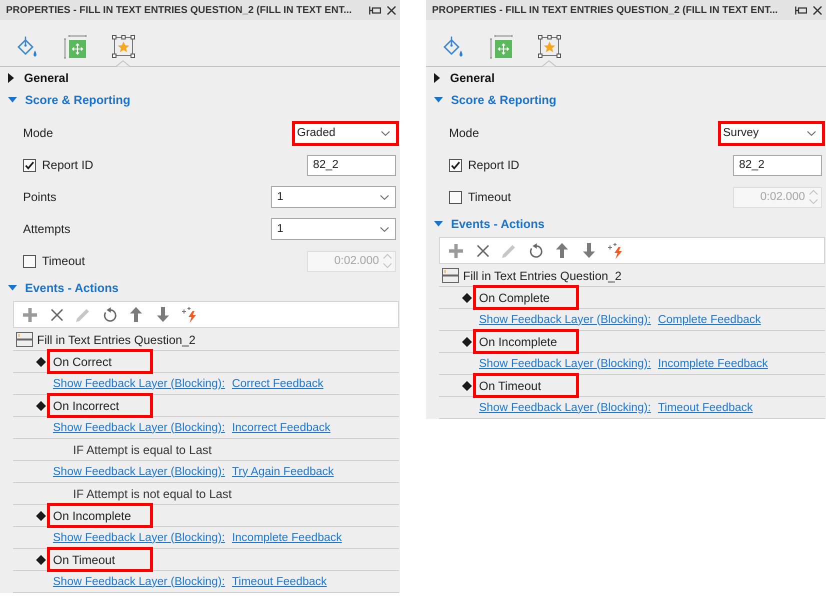 Image resolution: width=826 pixels, height=611 pixels. What do you see at coordinates (345, 133) in the screenshot?
I see `dropdown: Graded` at bounding box center [345, 133].